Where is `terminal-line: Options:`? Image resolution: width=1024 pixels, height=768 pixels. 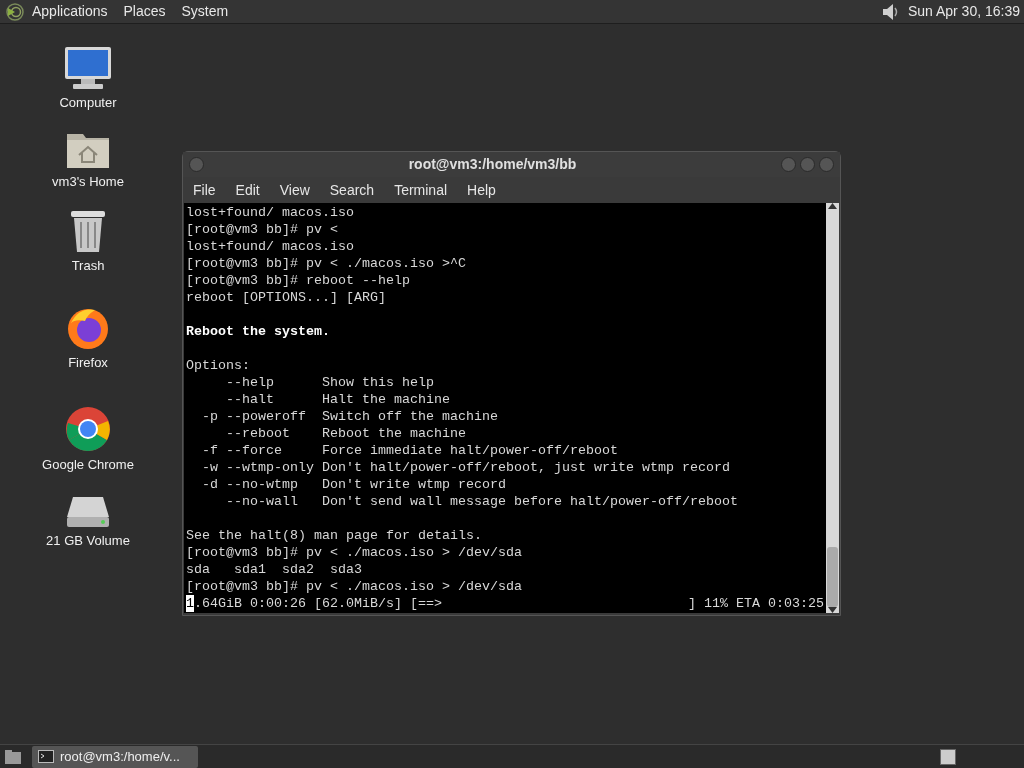 terminal-line: Options: is located at coordinates (218, 365).